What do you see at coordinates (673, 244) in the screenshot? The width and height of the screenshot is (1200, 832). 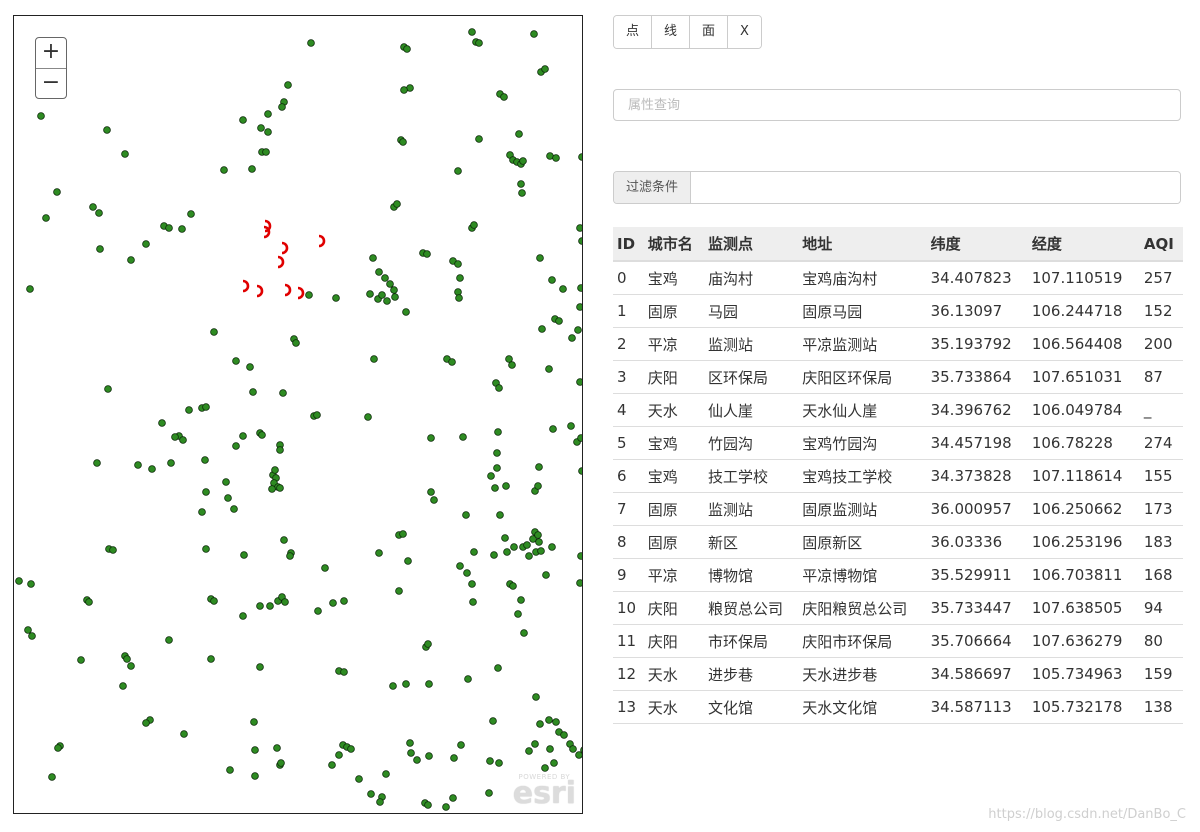 I see `col-header-city: 城市名` at bounding box center [673, 244].